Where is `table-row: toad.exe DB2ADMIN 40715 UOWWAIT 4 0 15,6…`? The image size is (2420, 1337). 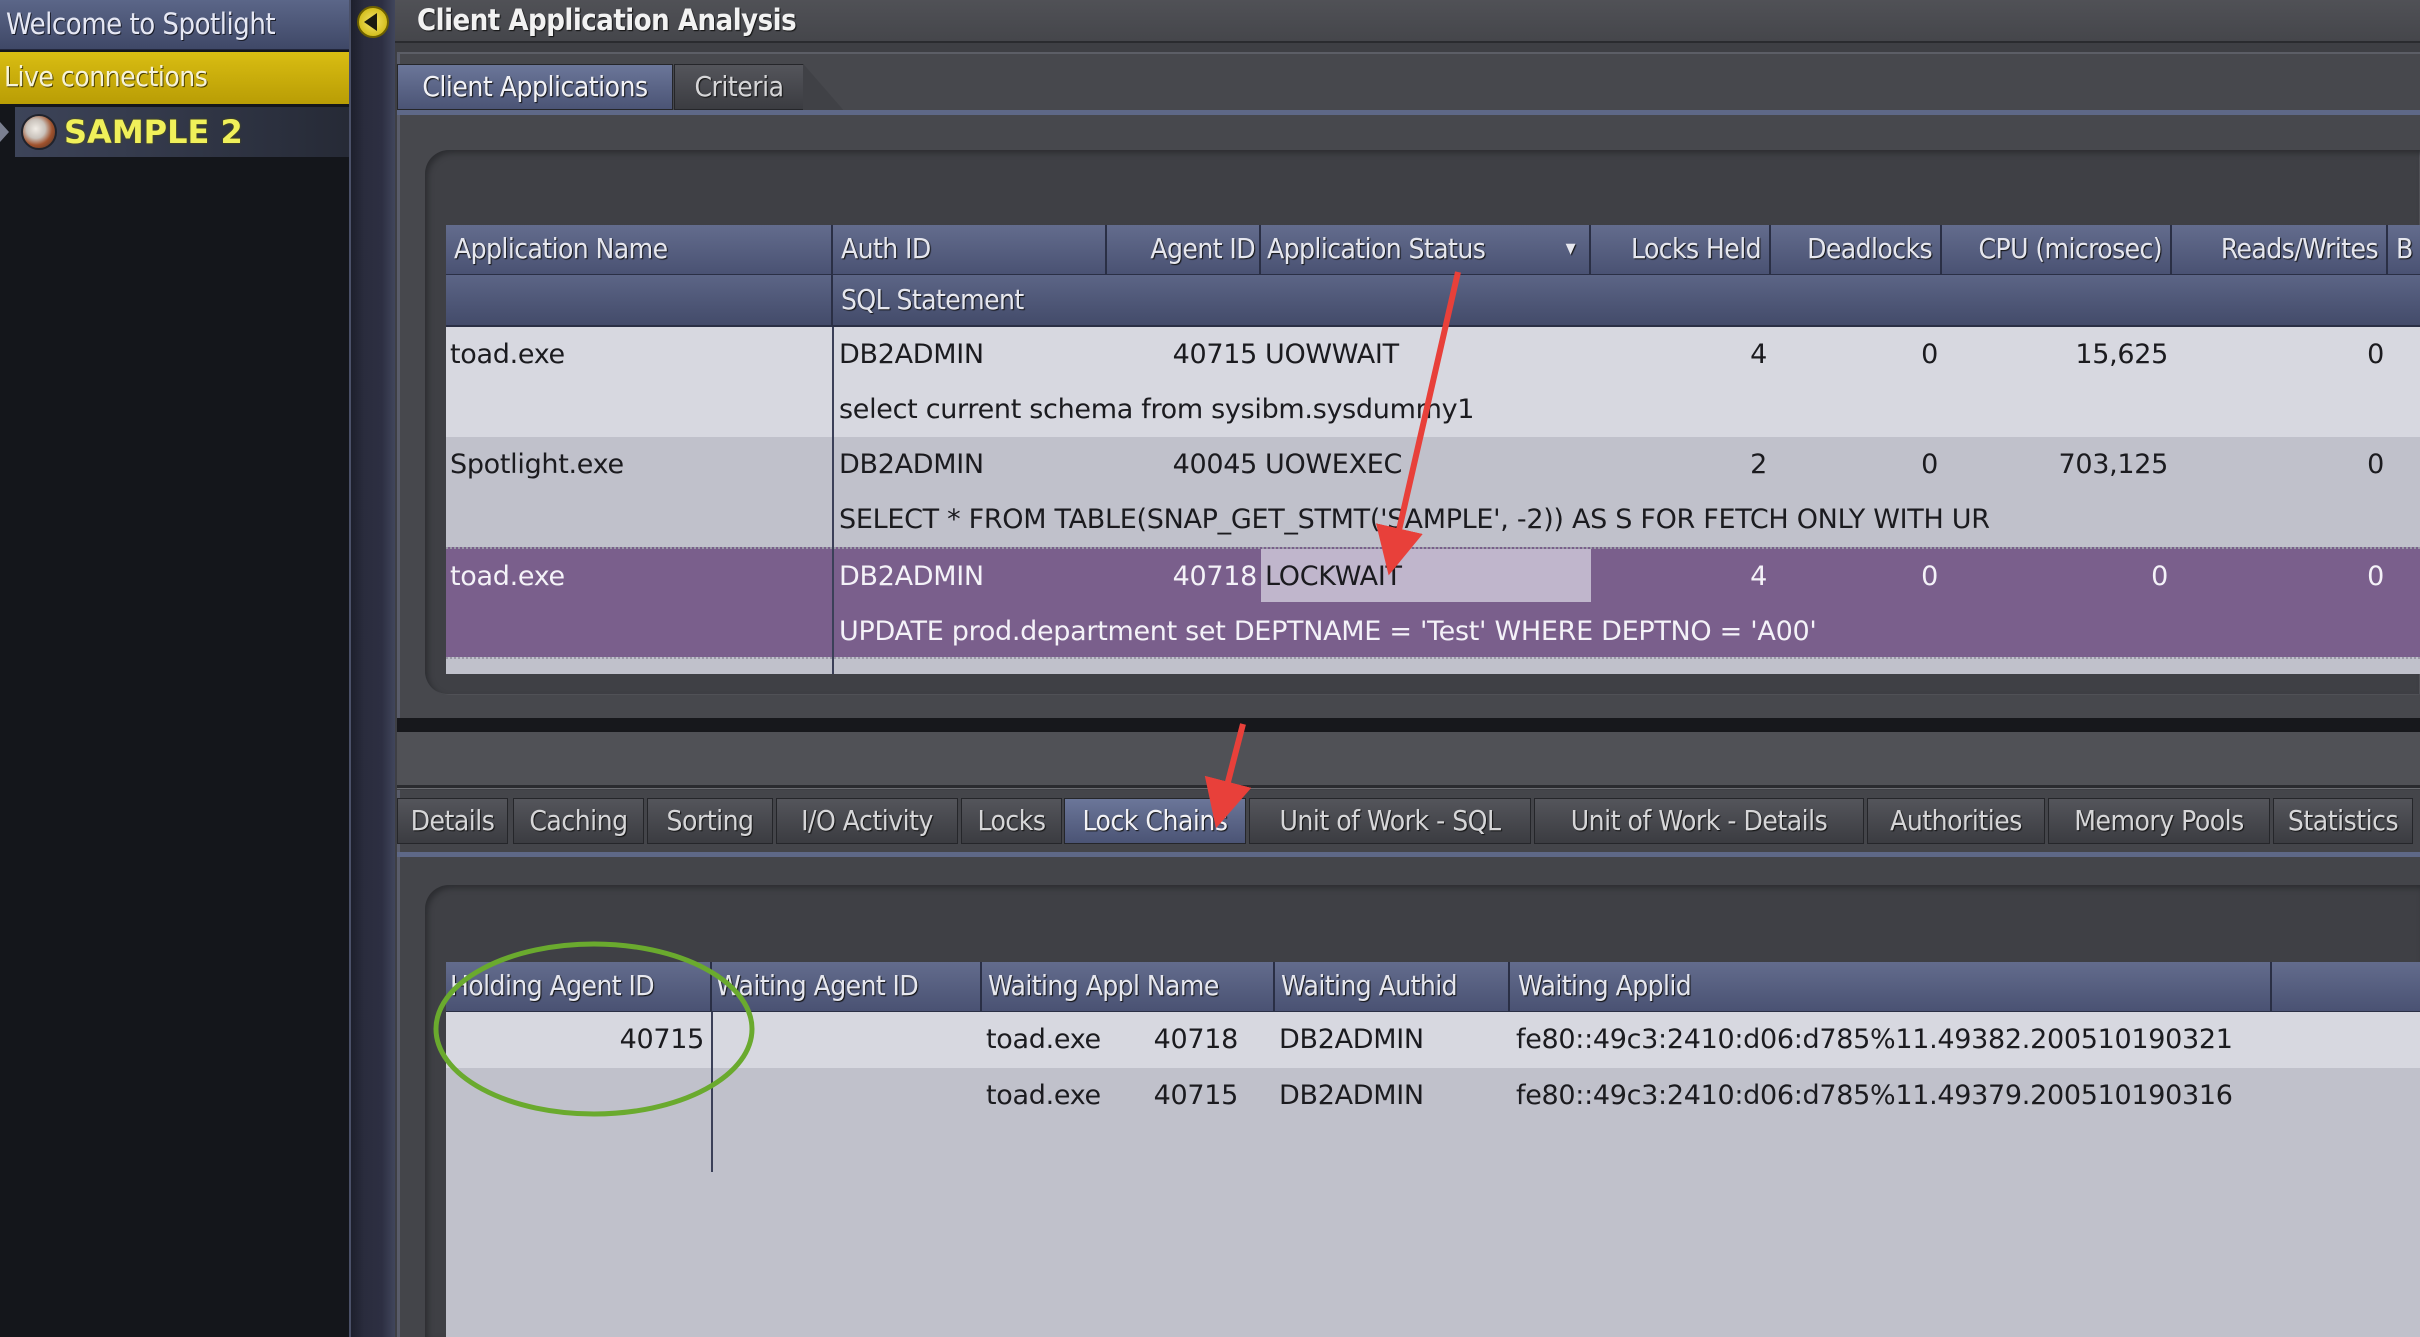 table-row: toad.exe DB2ADMIN 40715 UOWWAIT 4 0 15,6… is located at coordinates (1433, 382).